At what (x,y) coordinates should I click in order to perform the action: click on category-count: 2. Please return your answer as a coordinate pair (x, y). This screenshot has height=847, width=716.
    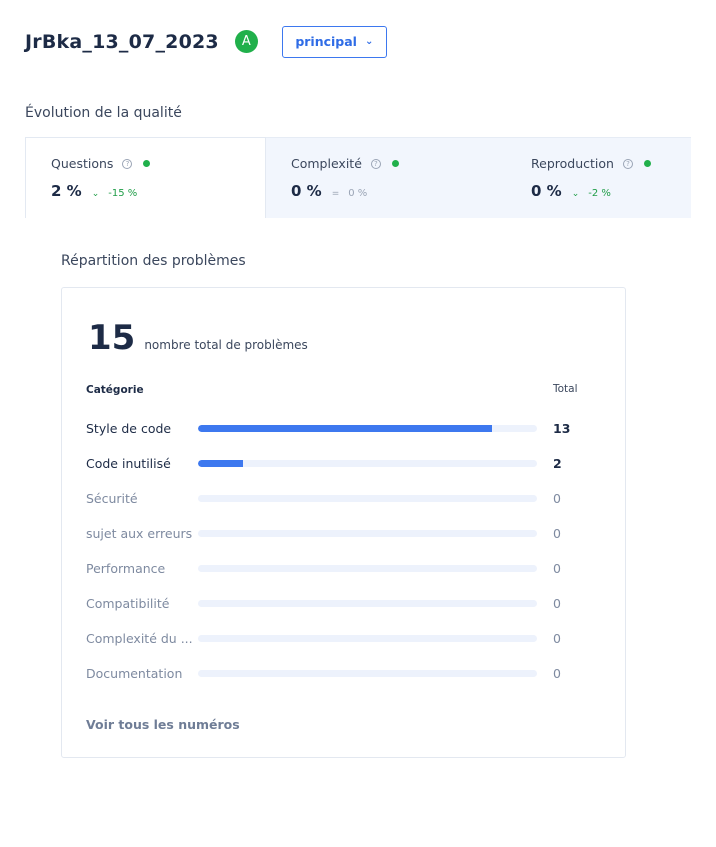
    Looking at the image, I should click on (557, 463).